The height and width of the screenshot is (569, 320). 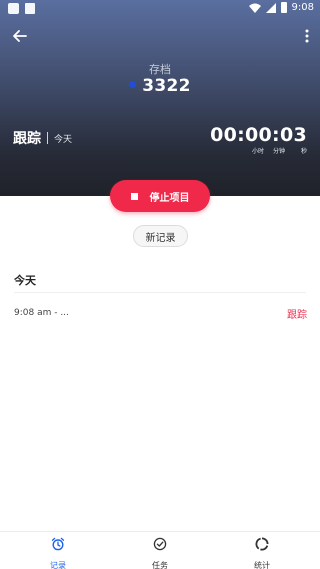 I want to click on new-record-button: 新记录, so click(x=160, y=236).